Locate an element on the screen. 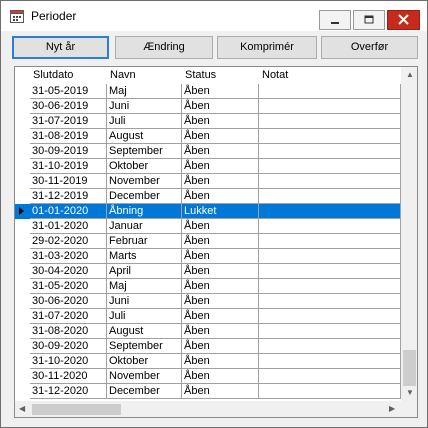 This screenshot has width=428, height=428. date-cell: 30-06-2019 is located at coordinates (68, 106).